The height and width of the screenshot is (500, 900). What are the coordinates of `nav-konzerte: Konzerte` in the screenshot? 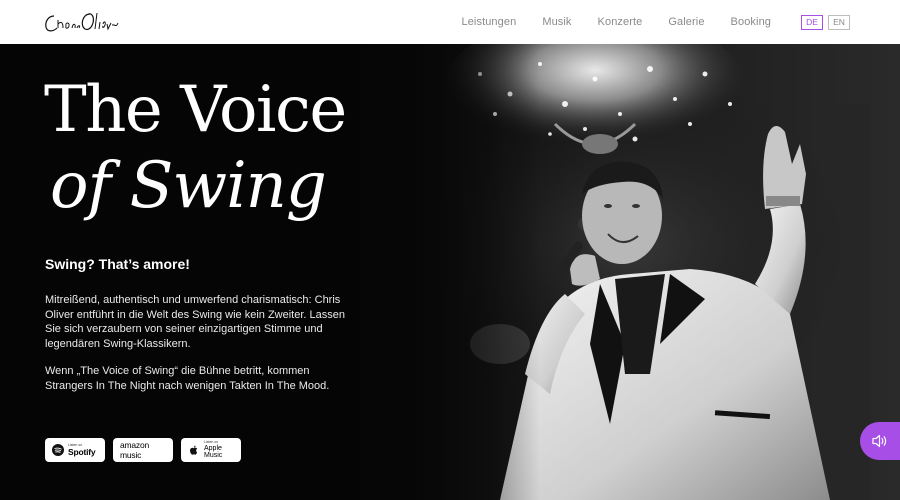 It's located at (620, 22).